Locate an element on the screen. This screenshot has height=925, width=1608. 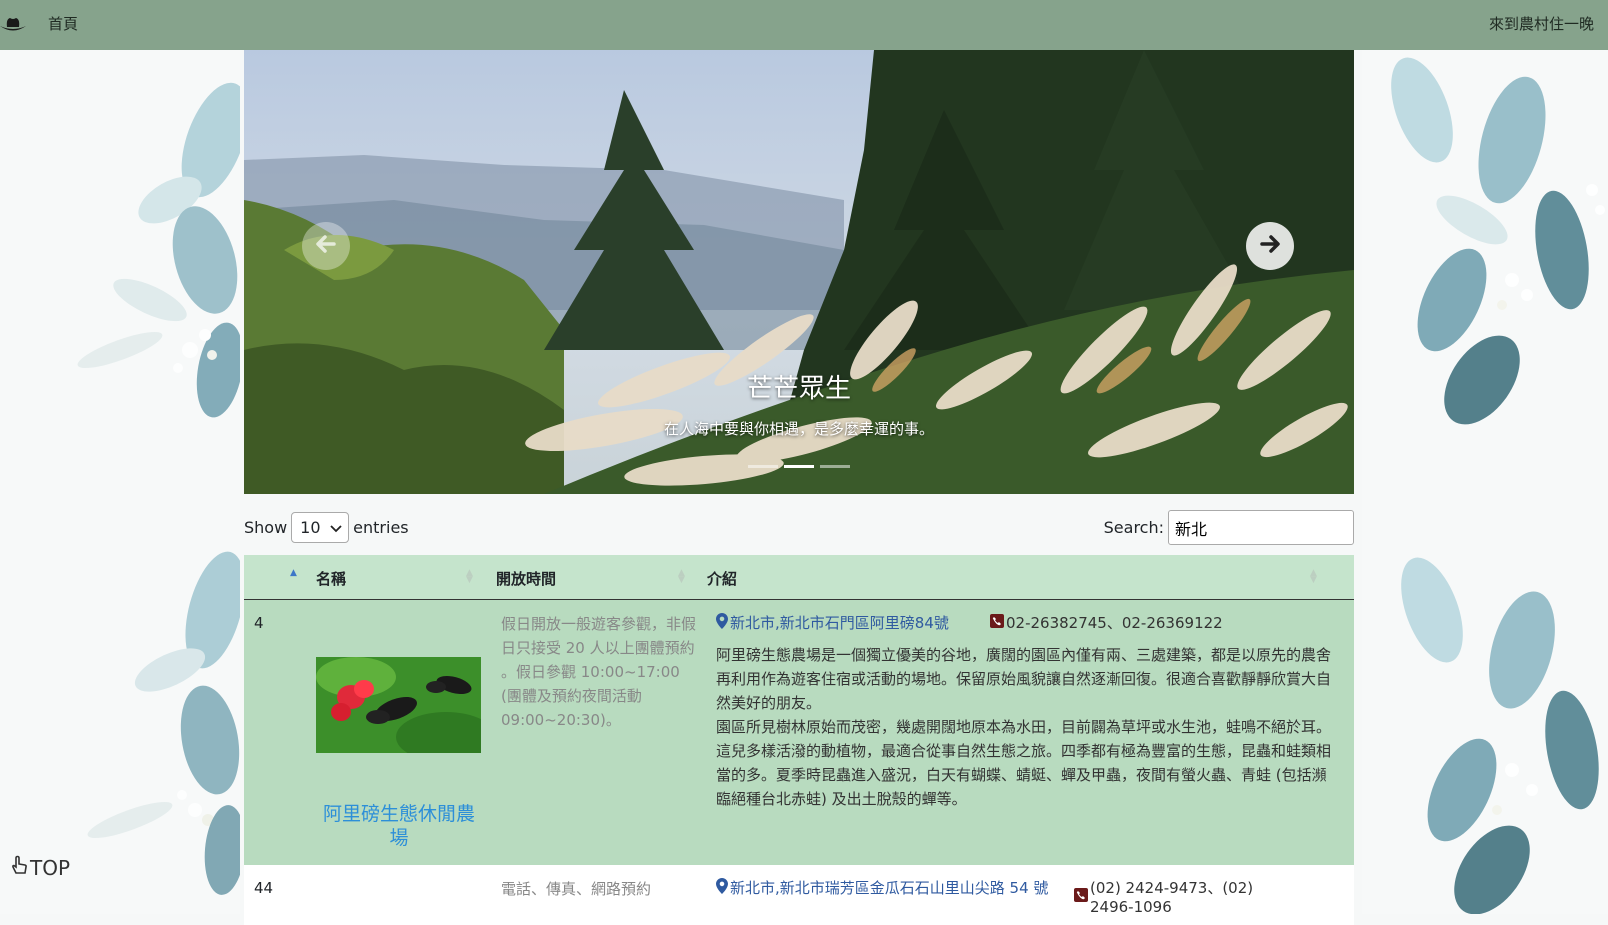
phone-text: 02-26382745、02-26369122 is located at coordinates (1114, 623).